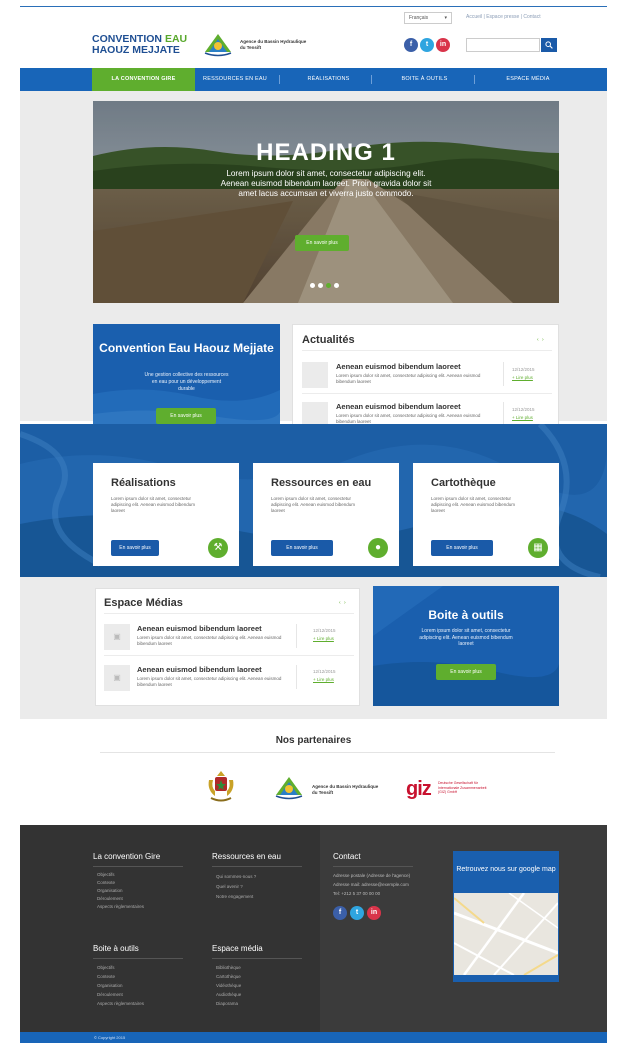 The image size is (627, 1043). I want to click on hero-read-more-button: En savoir plus, so click(322, 243).